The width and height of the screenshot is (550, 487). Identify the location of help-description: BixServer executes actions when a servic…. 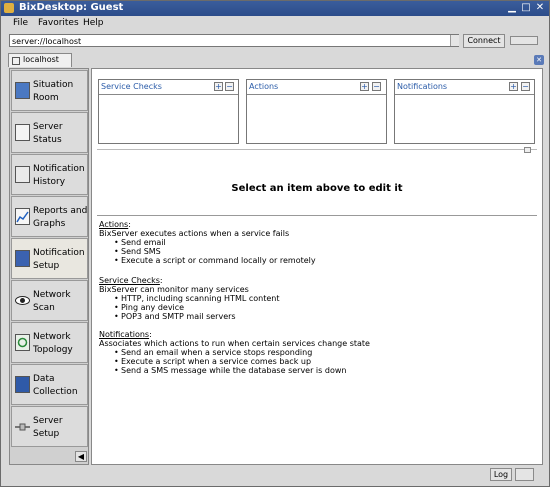
(194, 233).